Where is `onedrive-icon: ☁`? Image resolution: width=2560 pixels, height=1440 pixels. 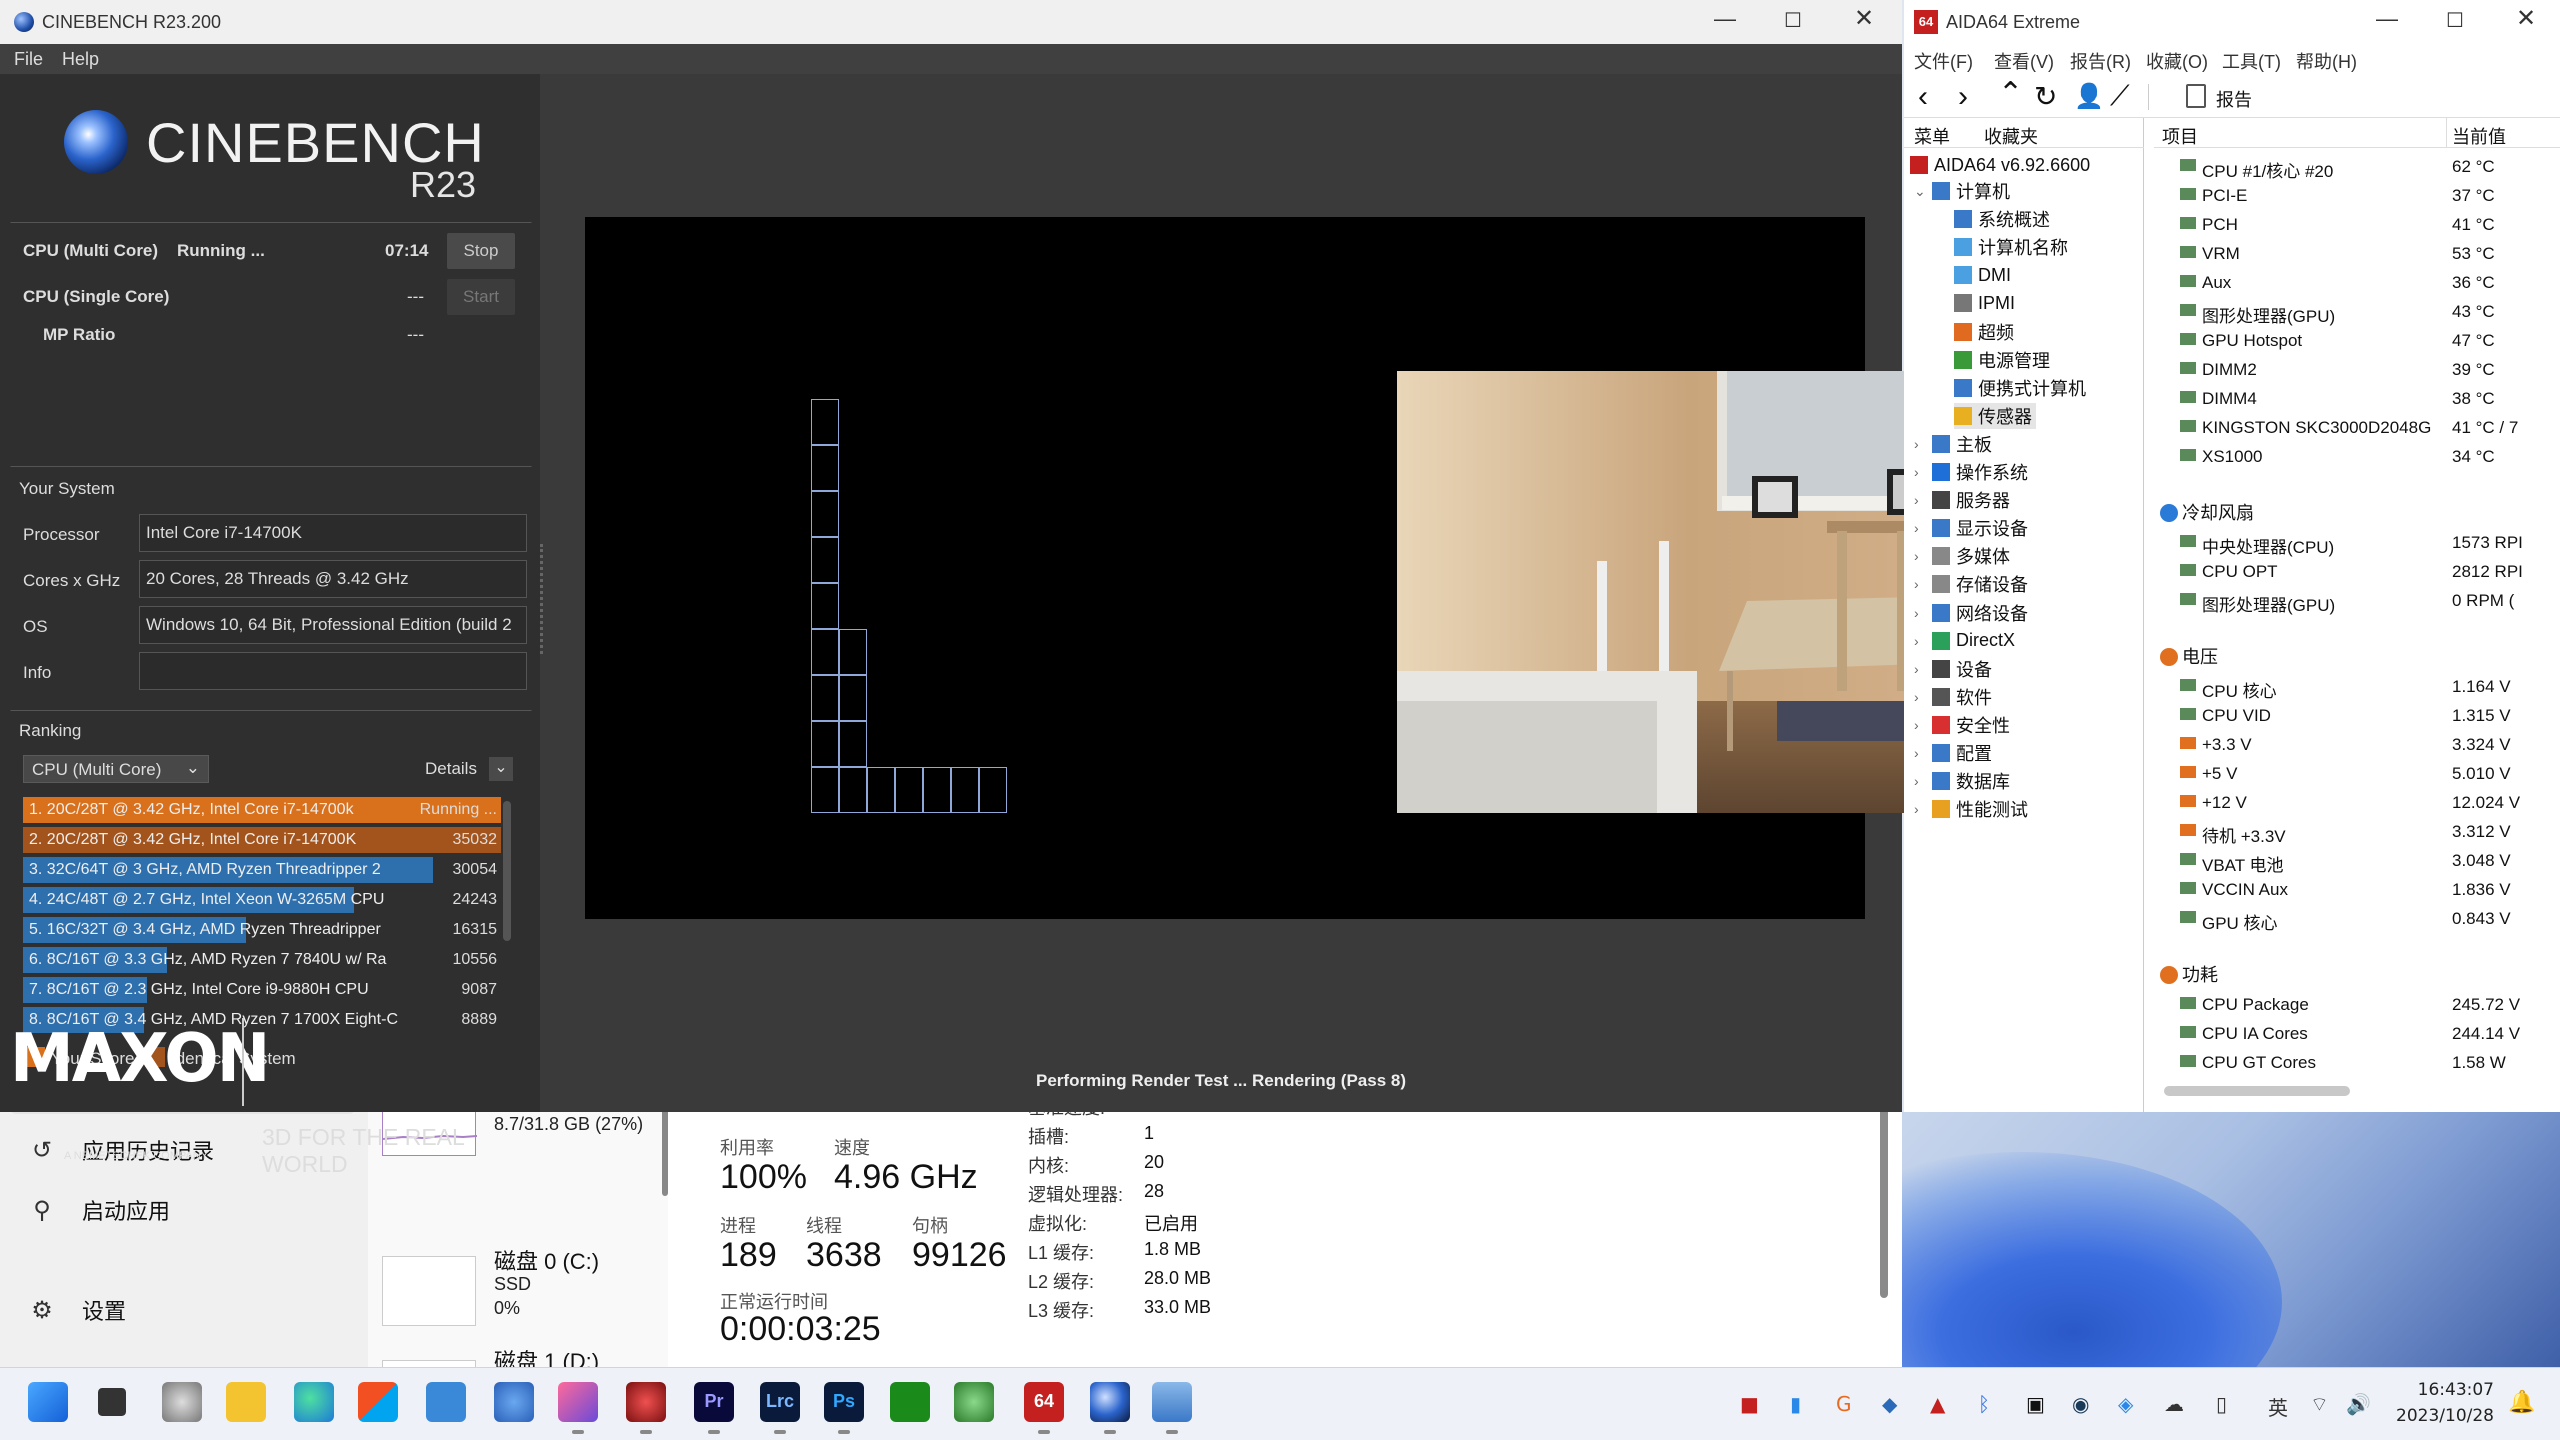
onedrive-icon: ☁ is located at coordinates (2174, 1404).